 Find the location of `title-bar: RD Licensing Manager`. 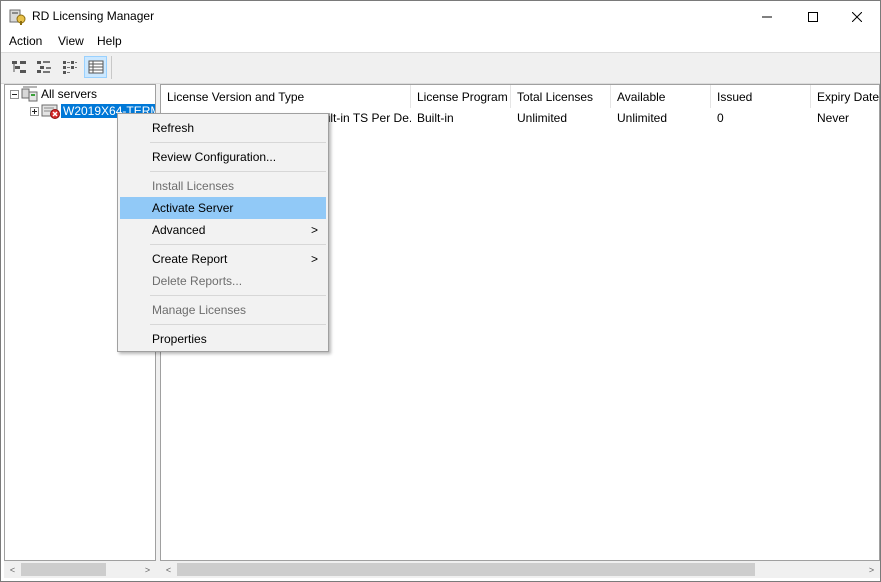

title-bar: RD Licensing Manager is located at coordinates (440, 16).